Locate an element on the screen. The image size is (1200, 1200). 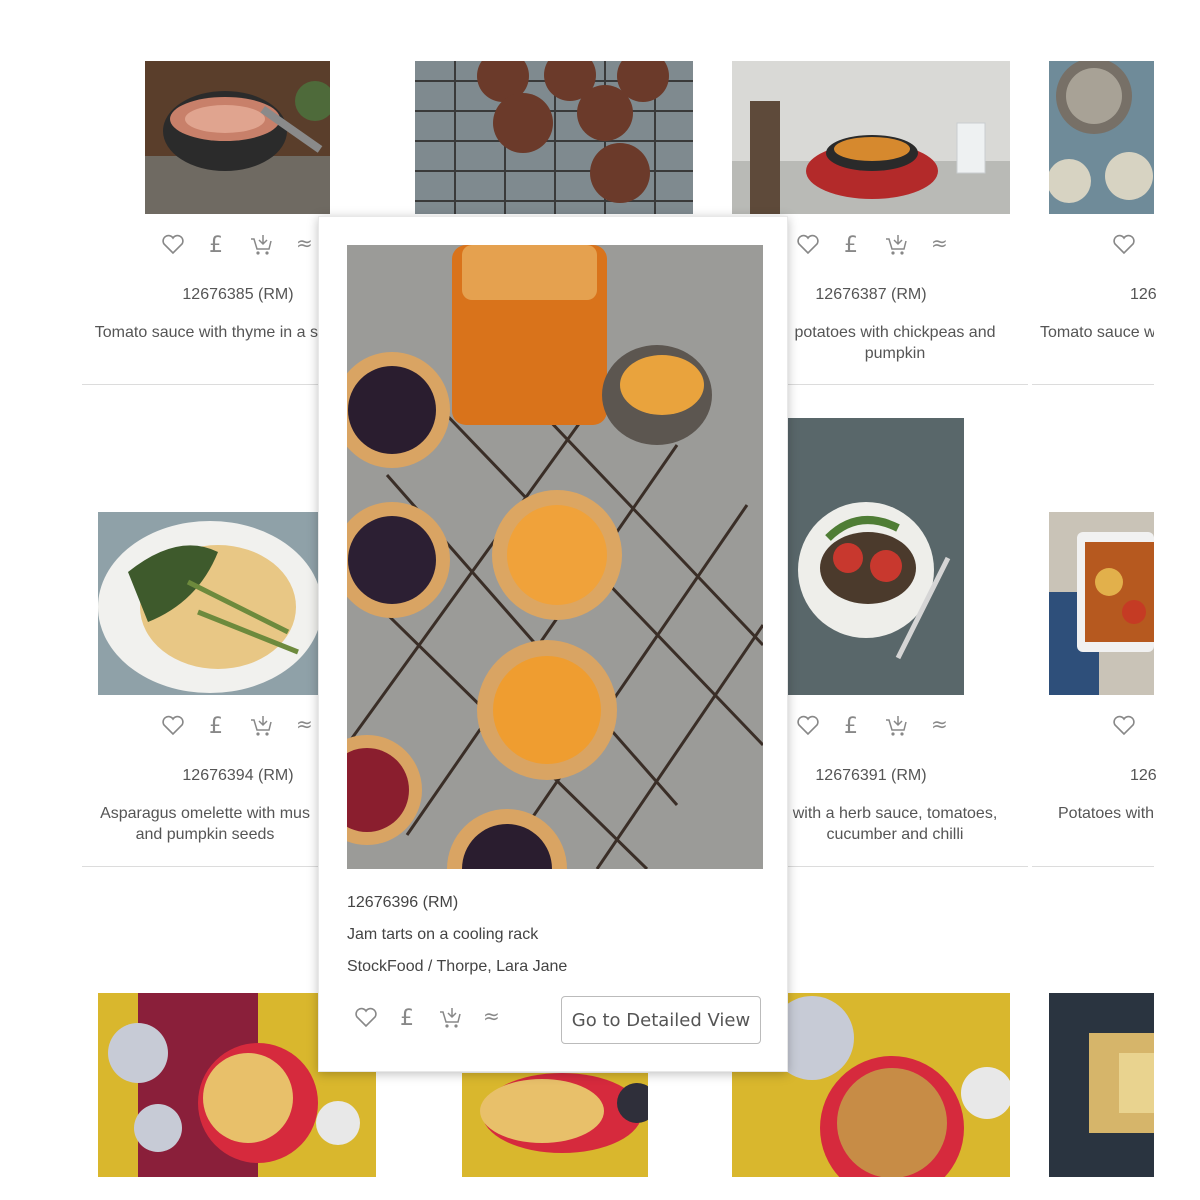
go-to-detailed-view-button: Go to Detailed View is located at coordinates (661, 1020).